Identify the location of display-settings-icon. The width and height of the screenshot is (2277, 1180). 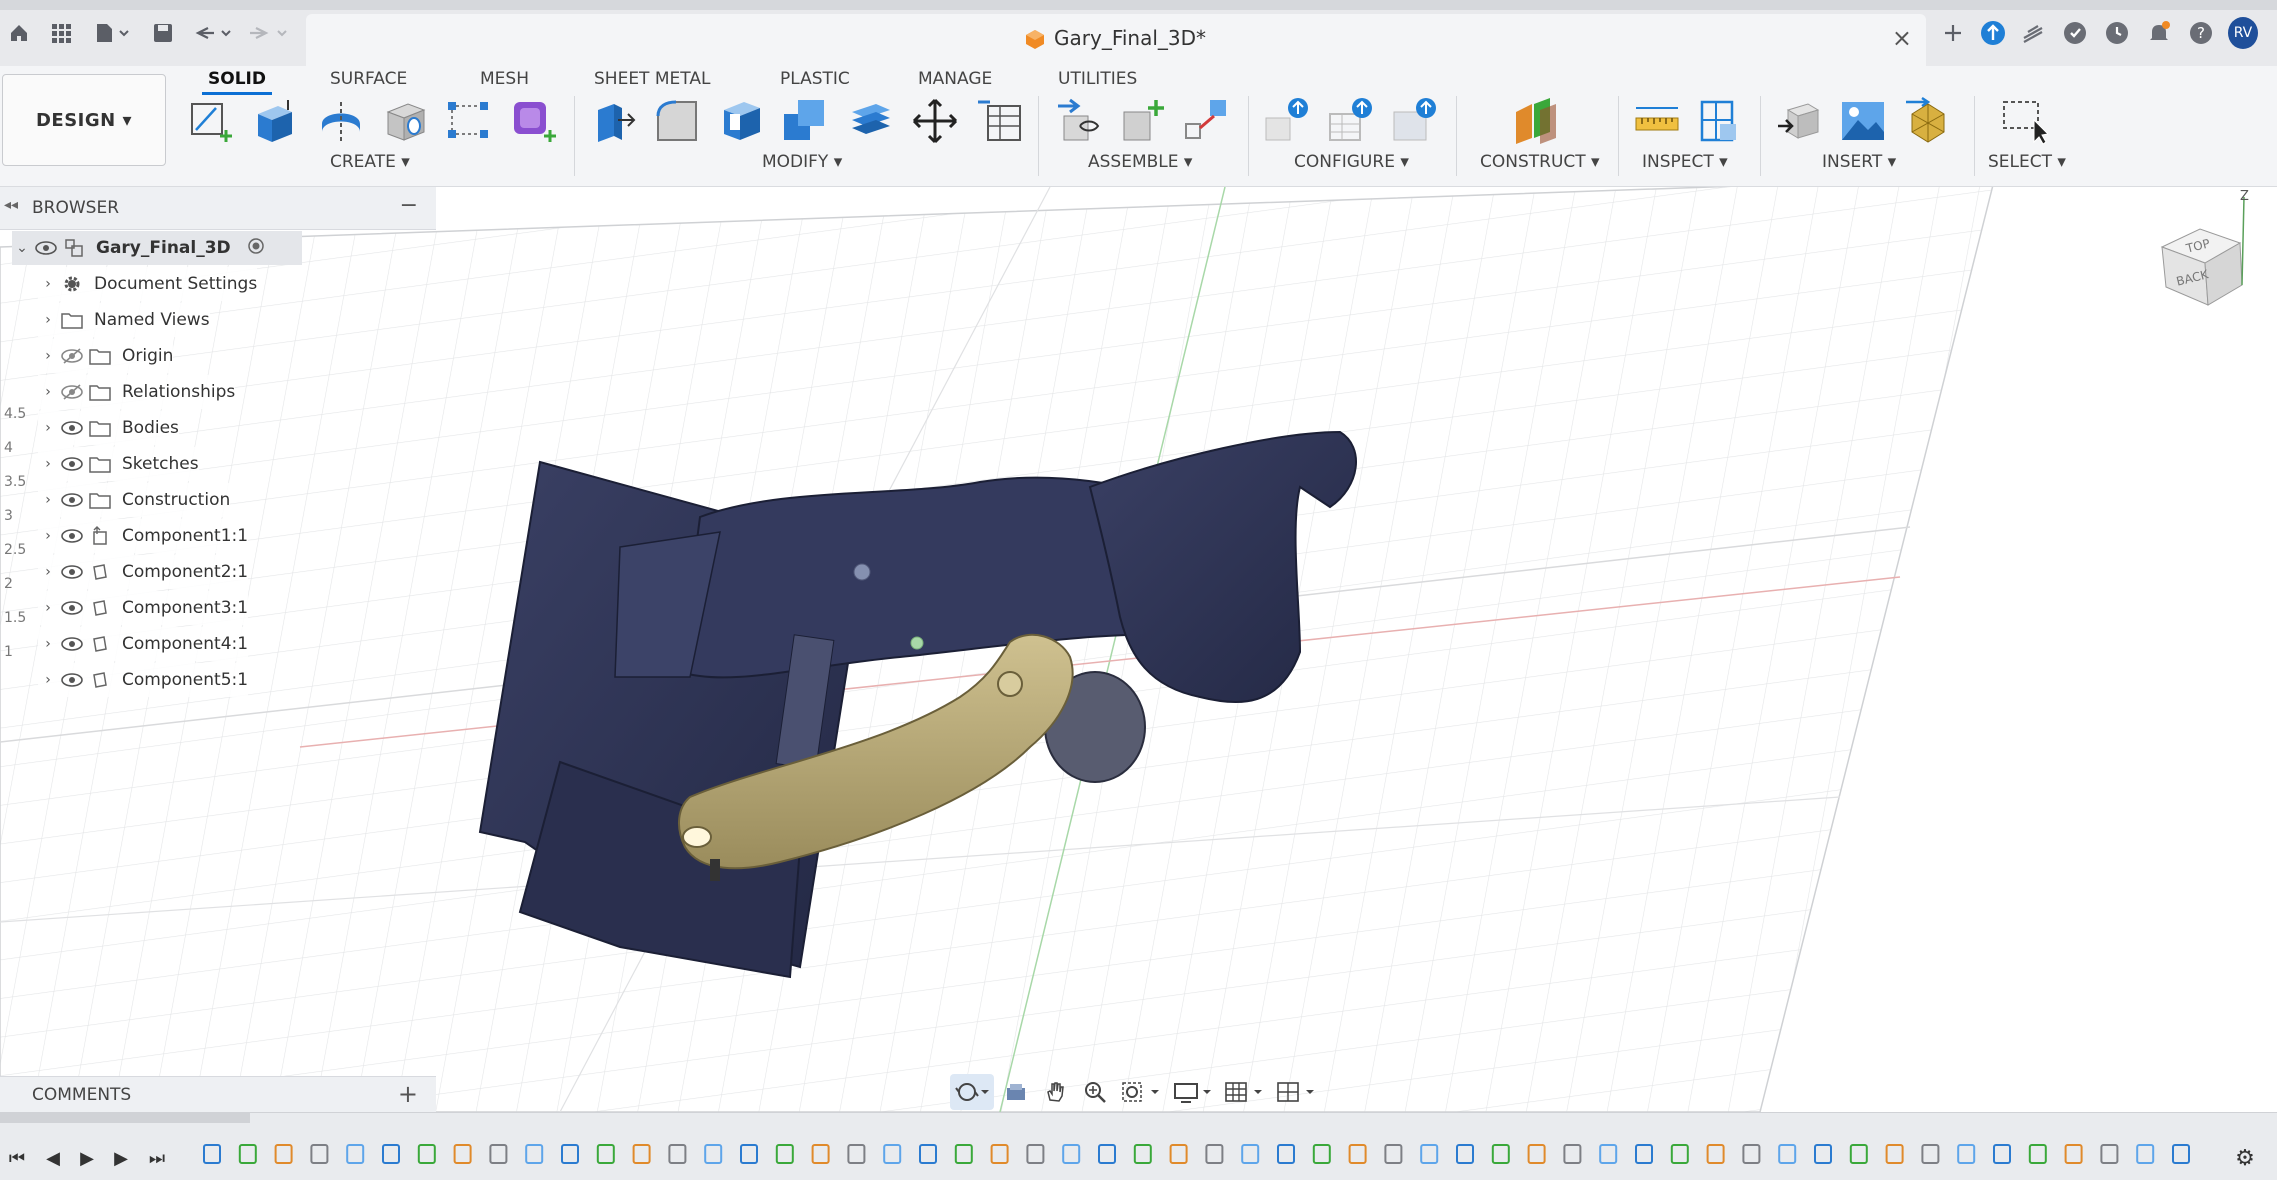
(1193, 1092).